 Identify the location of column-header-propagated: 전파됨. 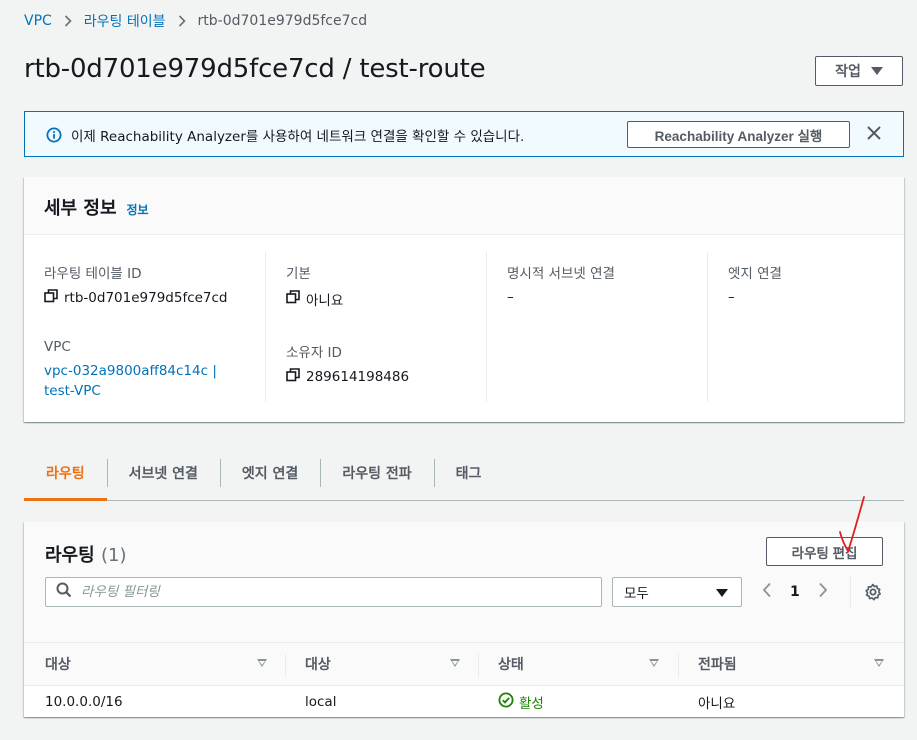
(793, 664).